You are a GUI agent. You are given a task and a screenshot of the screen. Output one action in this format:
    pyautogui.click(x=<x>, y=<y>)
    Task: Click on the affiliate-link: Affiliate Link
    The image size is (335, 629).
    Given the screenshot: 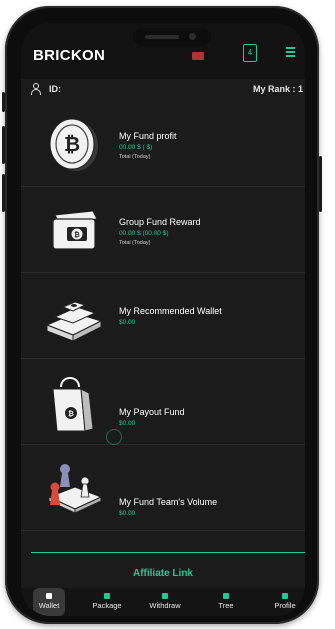 What is the action you would take?
    pyautogui.click(x=163, y=573)
    